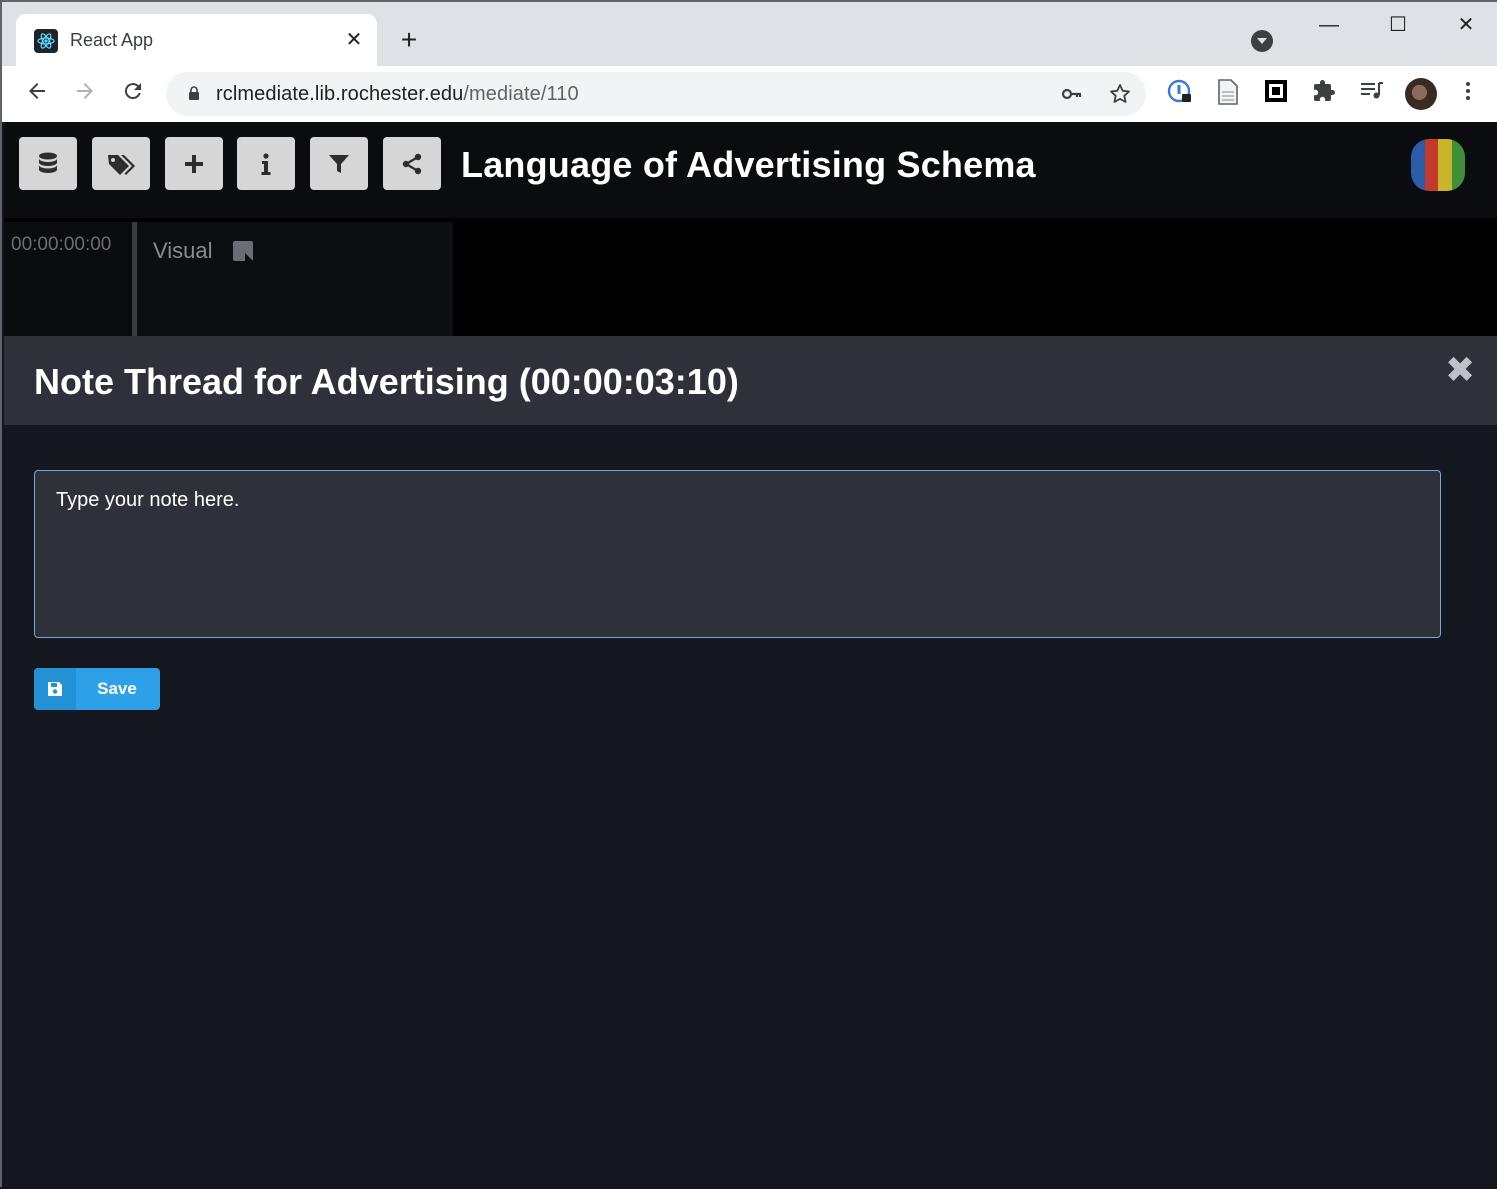 The width and height of the screenshot is (1497, 1189). I want to click on add-button, so click(194, 163).